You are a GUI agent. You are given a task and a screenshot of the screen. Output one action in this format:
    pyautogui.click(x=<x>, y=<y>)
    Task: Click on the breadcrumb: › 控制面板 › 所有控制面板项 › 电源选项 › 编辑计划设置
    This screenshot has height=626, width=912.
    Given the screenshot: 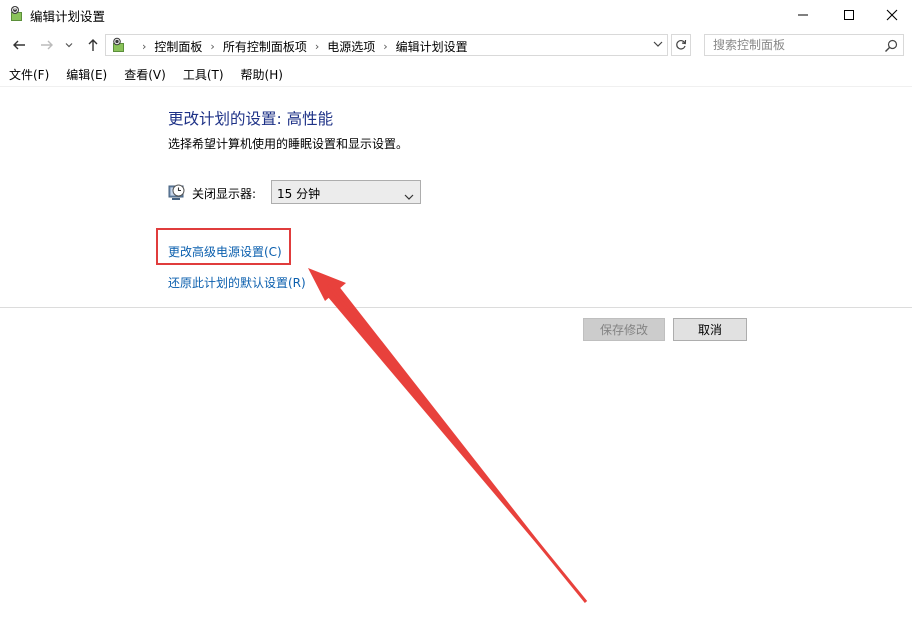 What is the action you would take?
    pyautogui.click(x=301, y=46)
    